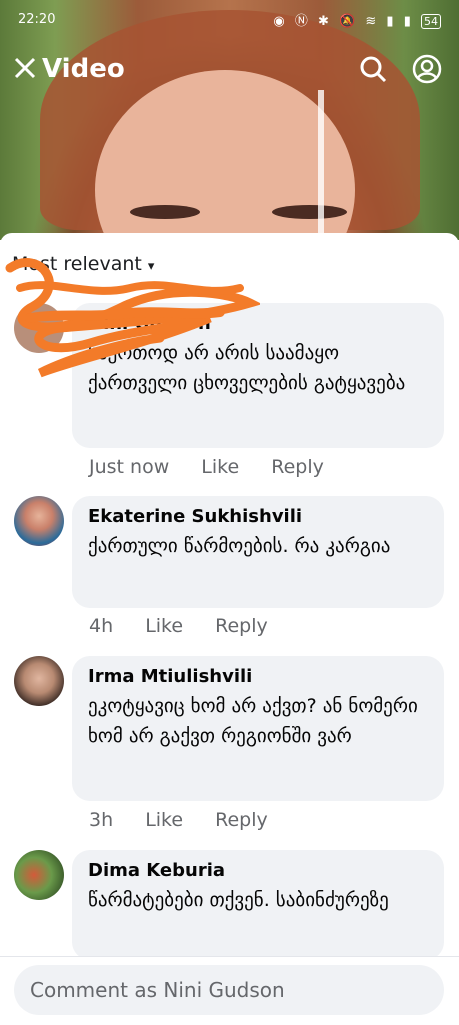 This screenshot has height=1025, width=459. Describe the element at coordinates (229, 20) in the screenshot. I see `status-bar: 22:20 ◉ Ⓝ ✱ 🔕 ≋ ▮ ▮ 54` at that location.